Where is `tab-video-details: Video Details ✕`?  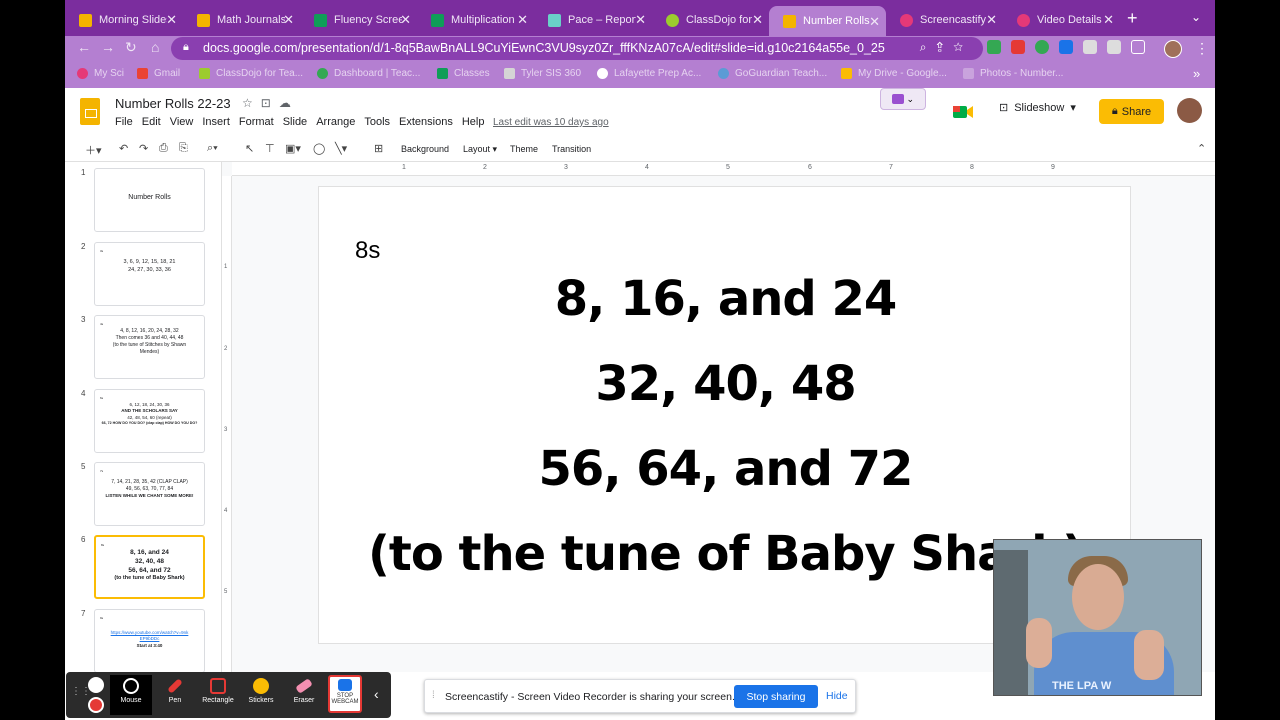
tab-video-details: Video Details ✕ is located at coordinates (1061, 20).